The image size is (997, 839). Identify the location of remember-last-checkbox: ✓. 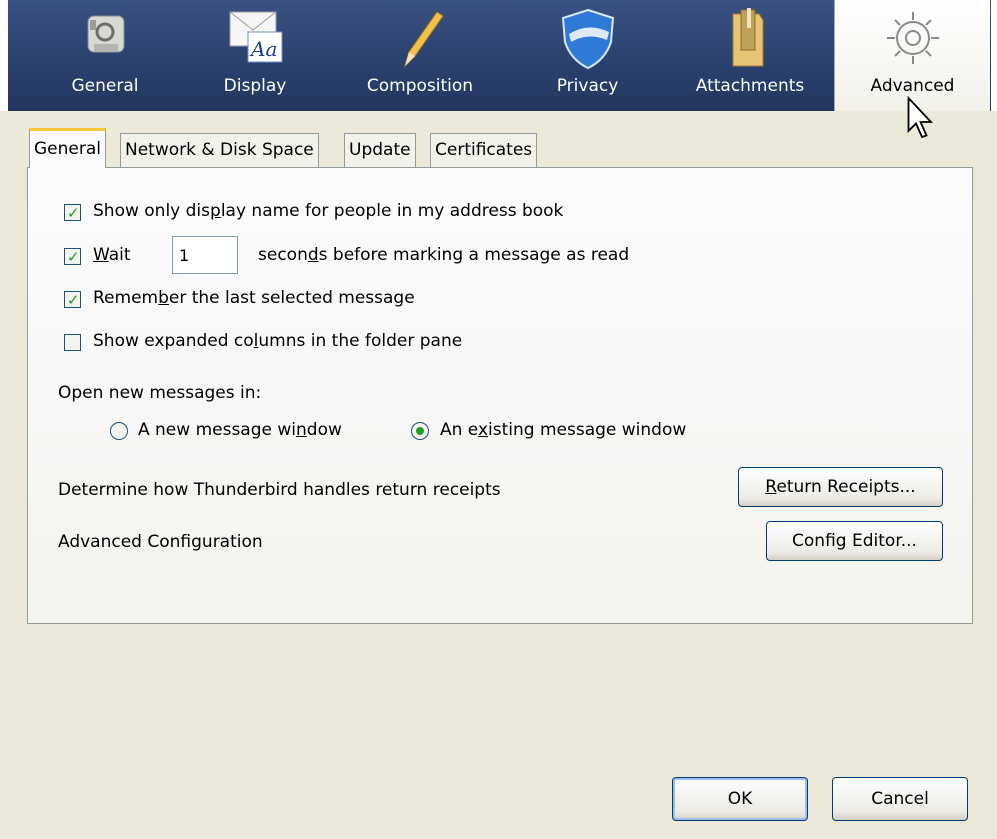
(72, 300).